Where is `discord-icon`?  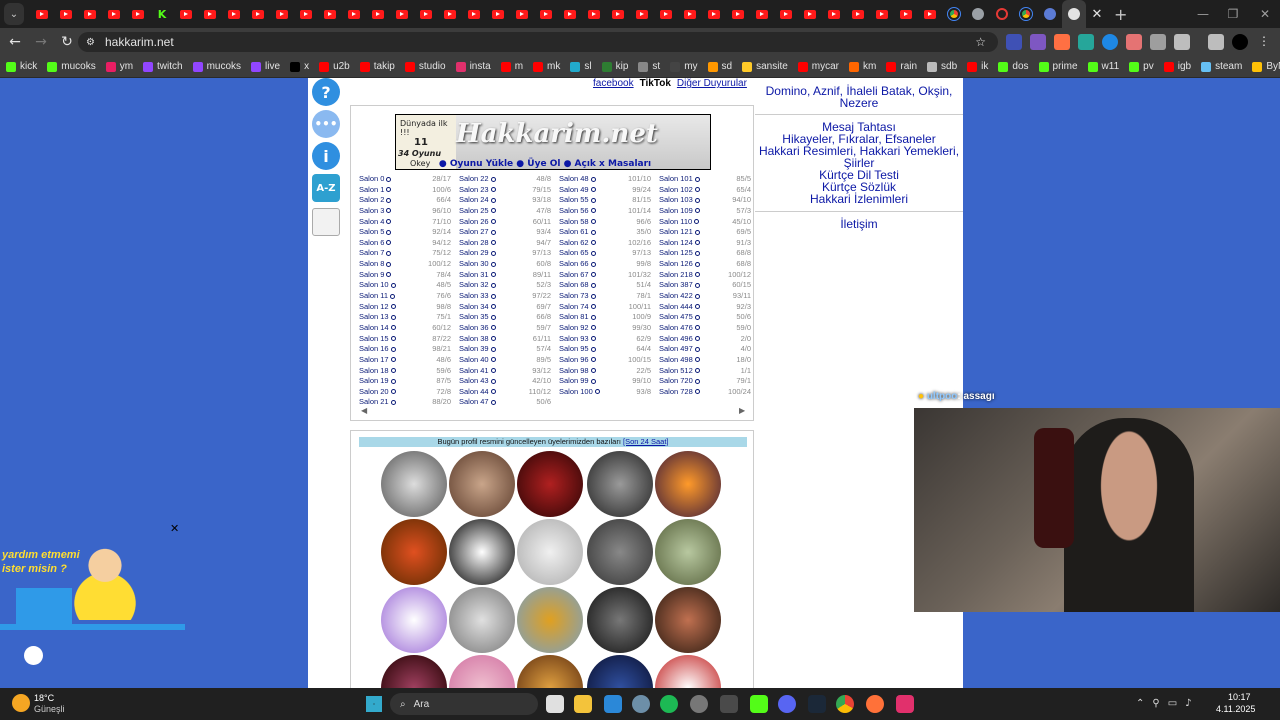 discord-icon is located at coordinates (787, 704).